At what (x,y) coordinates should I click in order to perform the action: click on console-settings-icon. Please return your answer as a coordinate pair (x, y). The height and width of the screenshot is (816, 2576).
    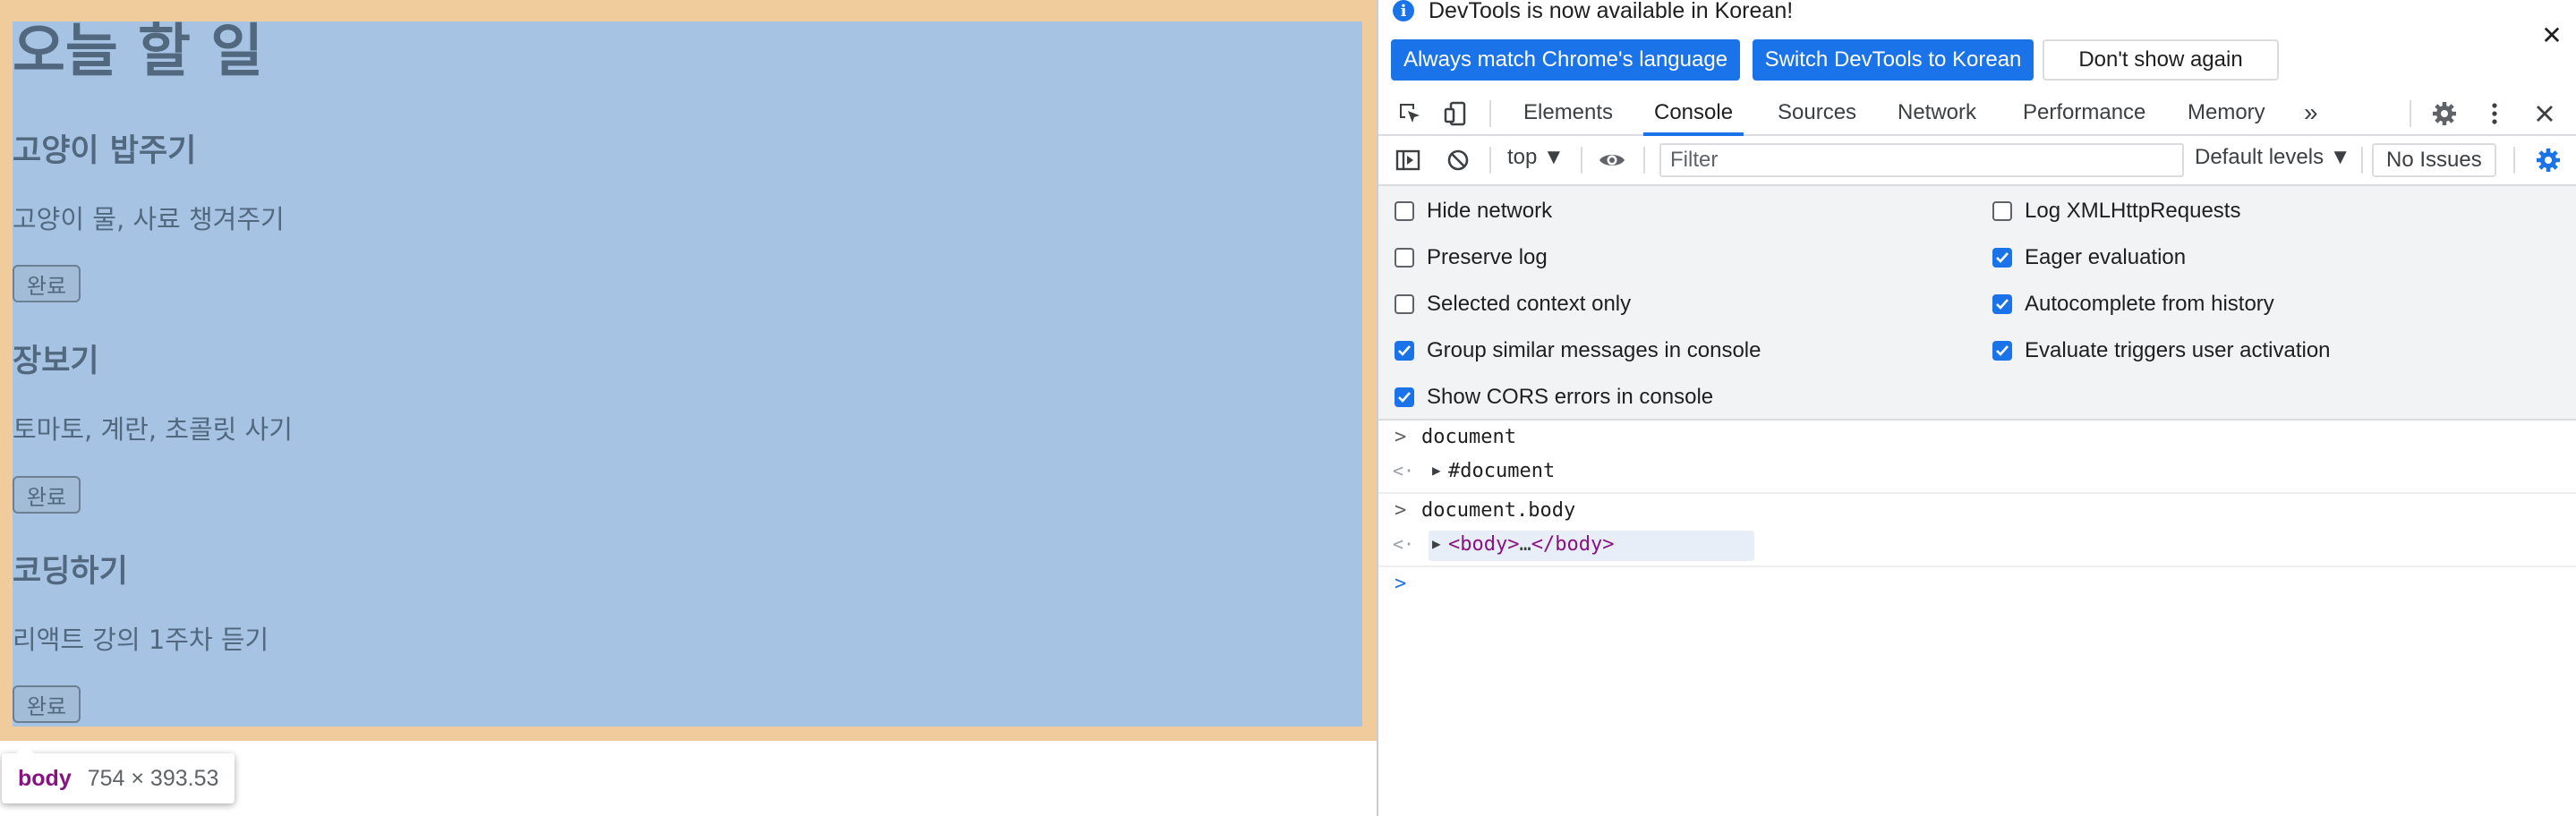
    Looking at the image, I should click on (2548, 160).